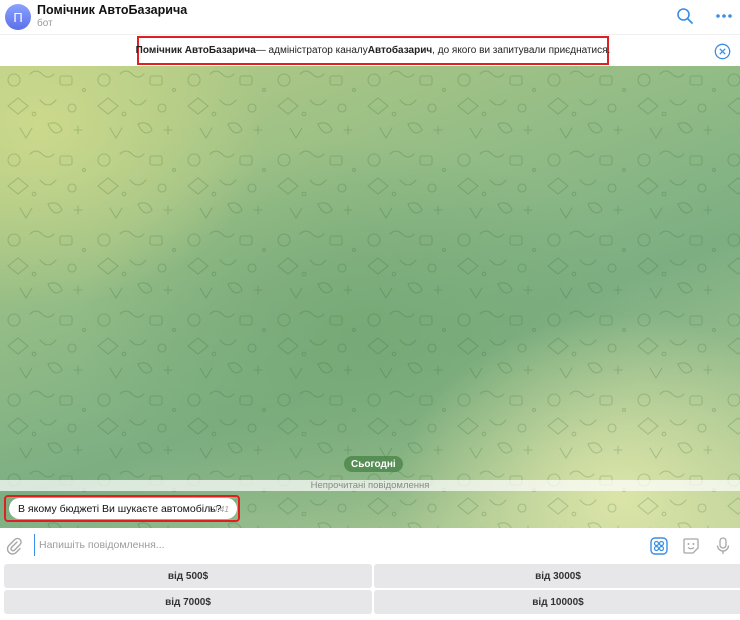 The height and width of the screenshot is (620, 740). Describe the element at coordinates (521, 50) in the screenshot. I see `notice-text-end: , до якого ви запитували приєднатися.` at that location.